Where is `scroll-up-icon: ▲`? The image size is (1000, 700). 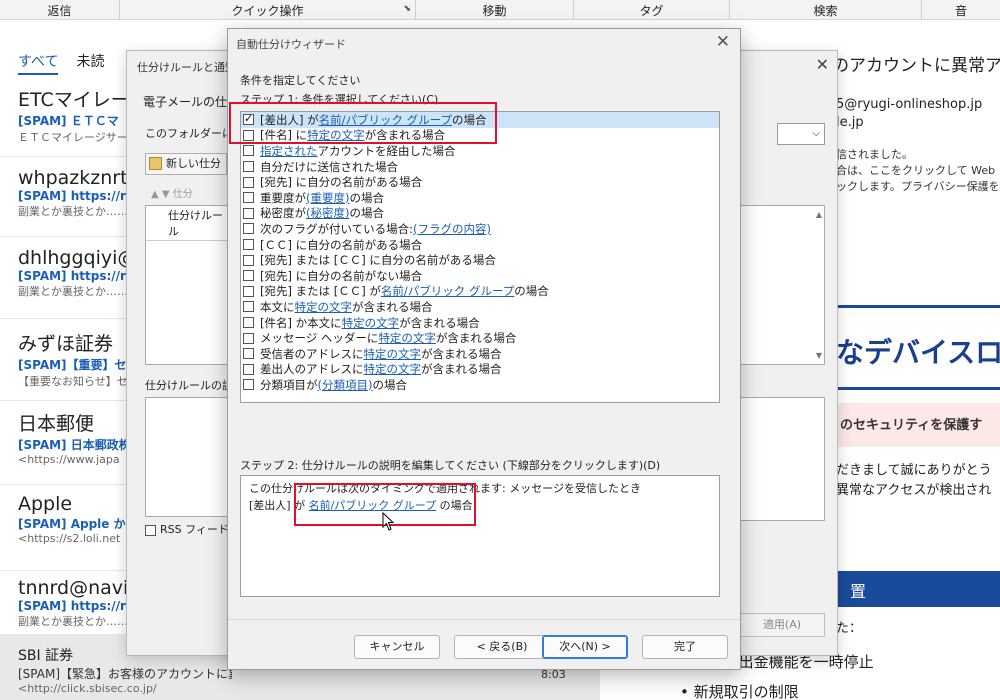
scroll-up-icon: ▲ is located at coordinates (819, 214).